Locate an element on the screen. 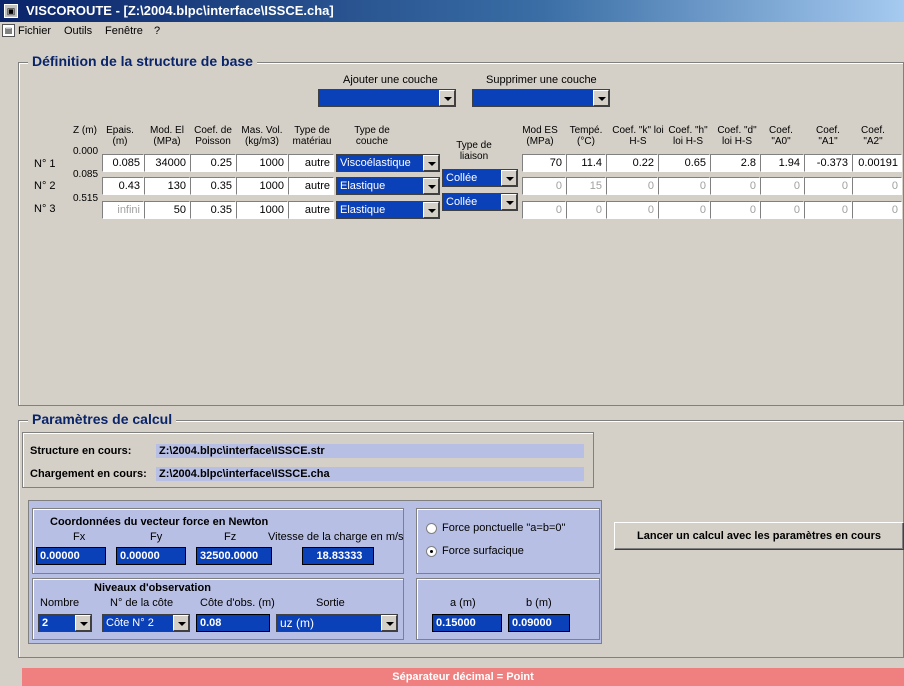 This screenshot has height=686, width=904. niveaux-title: Niveaux d'observation is located at coordinates (152, 588).